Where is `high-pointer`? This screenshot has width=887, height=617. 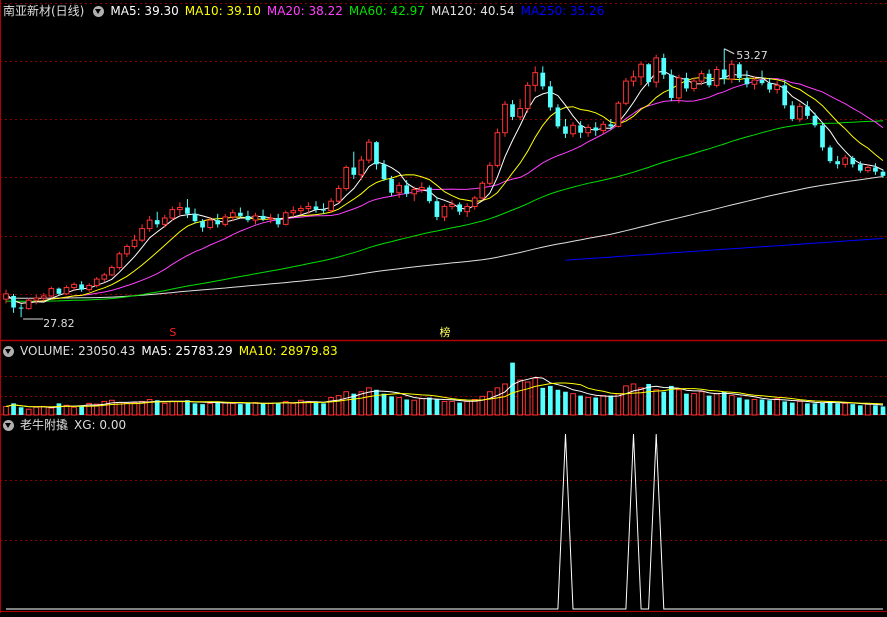
high-pointer is located at coordinates (729, 51).